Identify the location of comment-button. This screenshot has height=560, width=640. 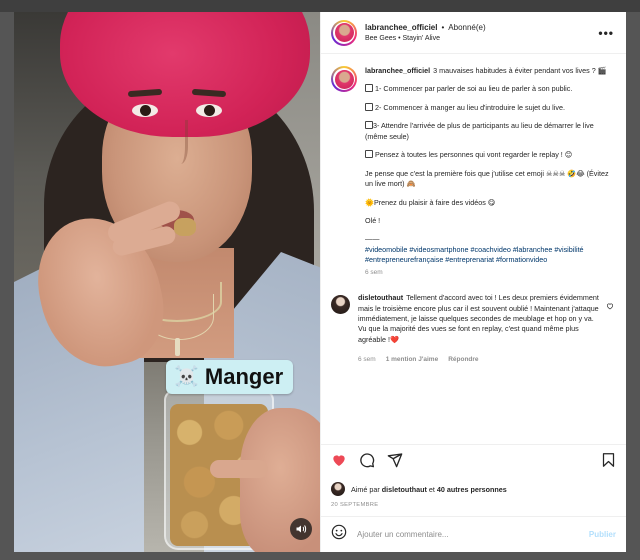
(367, 462).